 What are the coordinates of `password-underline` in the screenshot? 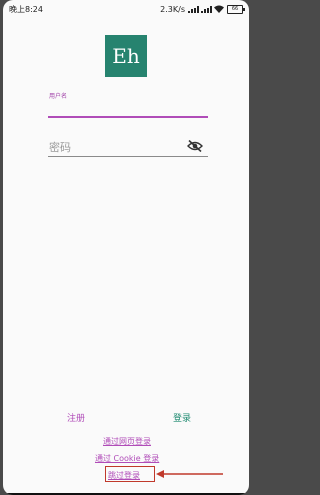 It's located at (128, 156).